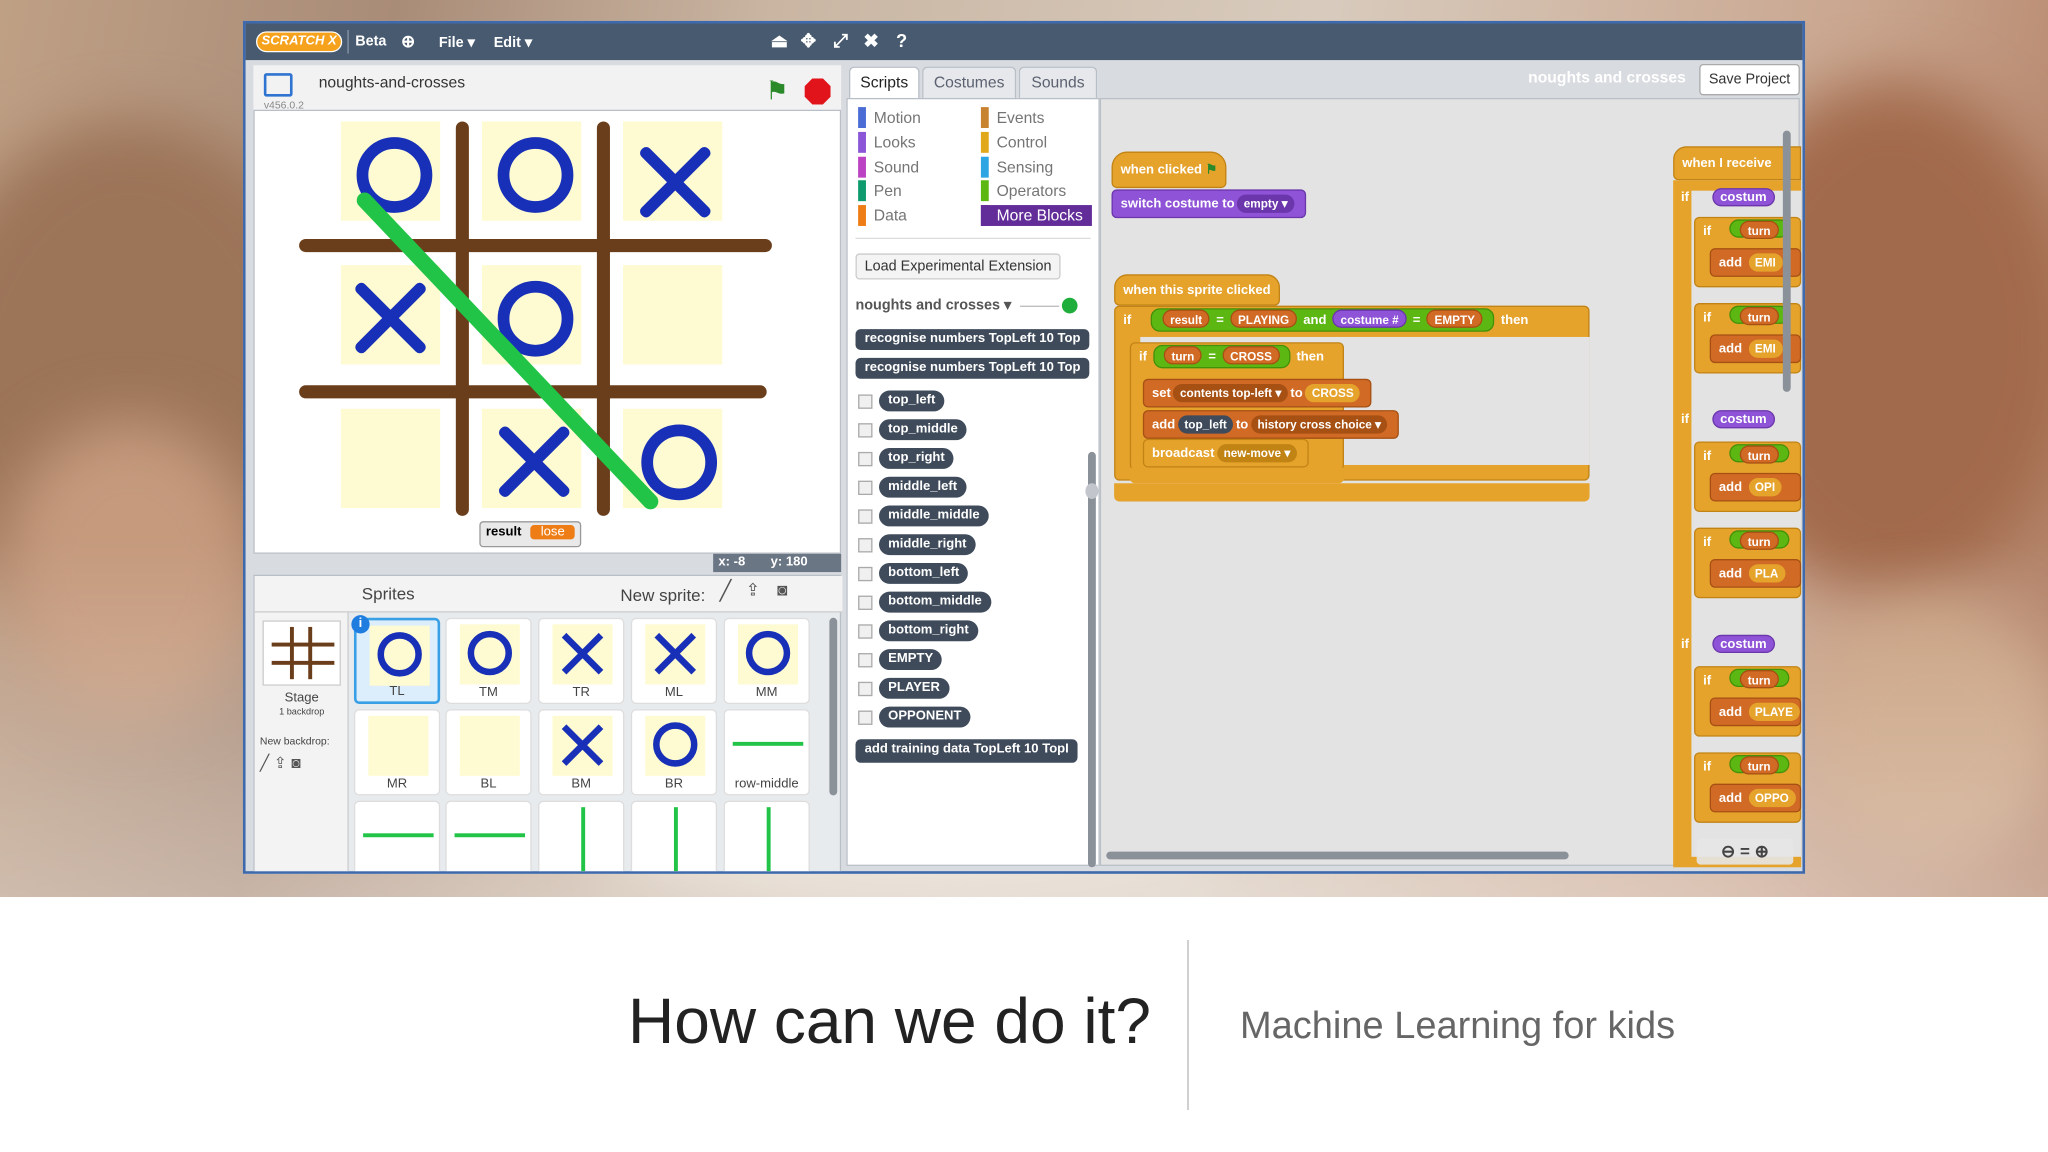  Describe the element at coordinates (278, 85) in the screenshot. I see `fullscreen-icon` at that location.